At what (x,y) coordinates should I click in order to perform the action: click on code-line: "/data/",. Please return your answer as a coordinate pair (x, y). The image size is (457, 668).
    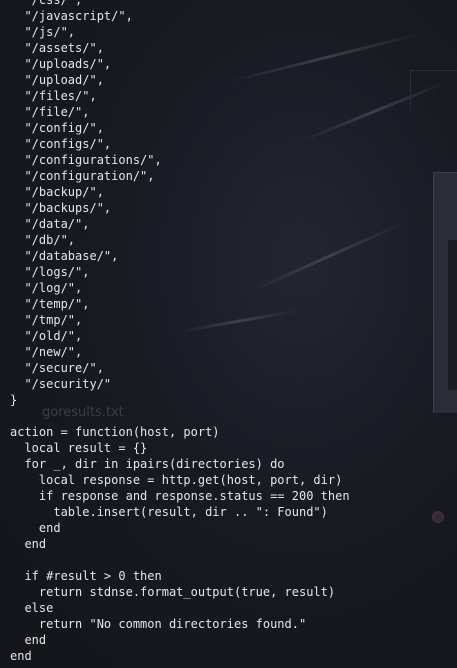
    Looking at the image, I should click on (50, 224).